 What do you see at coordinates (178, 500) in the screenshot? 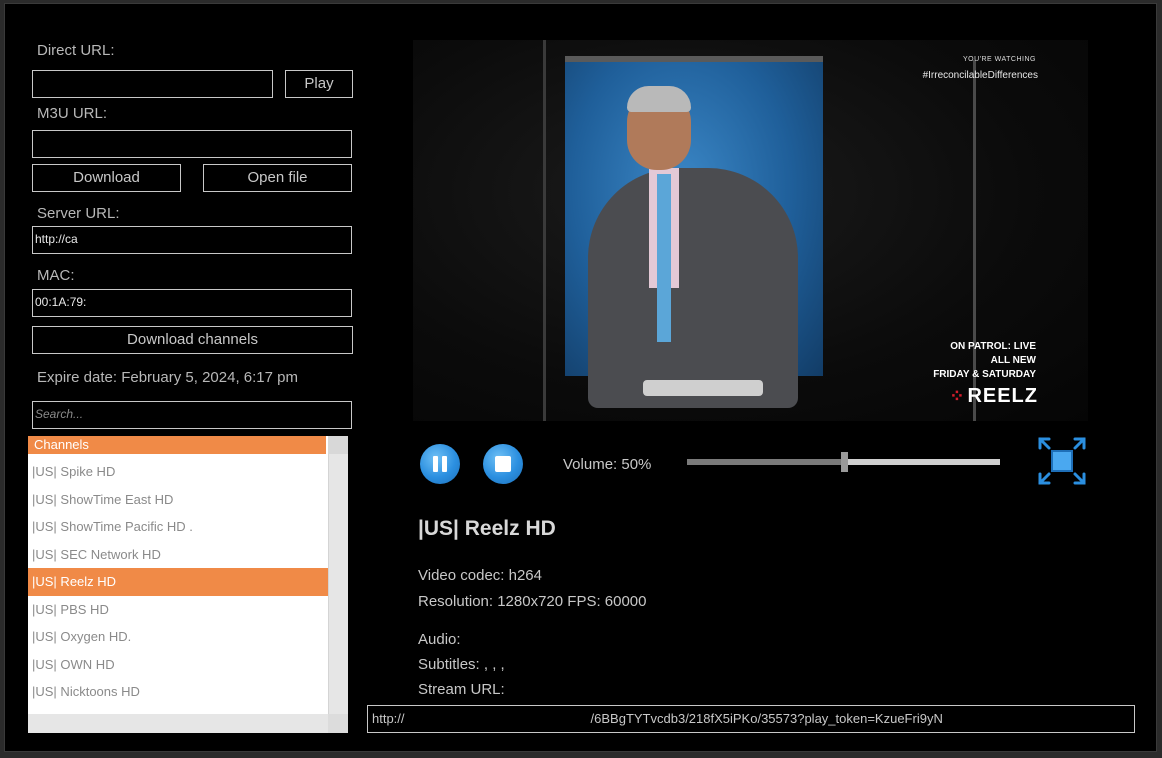
I see `channel-item: |US| ShowTime East HD` at bounding box center [178, 500].